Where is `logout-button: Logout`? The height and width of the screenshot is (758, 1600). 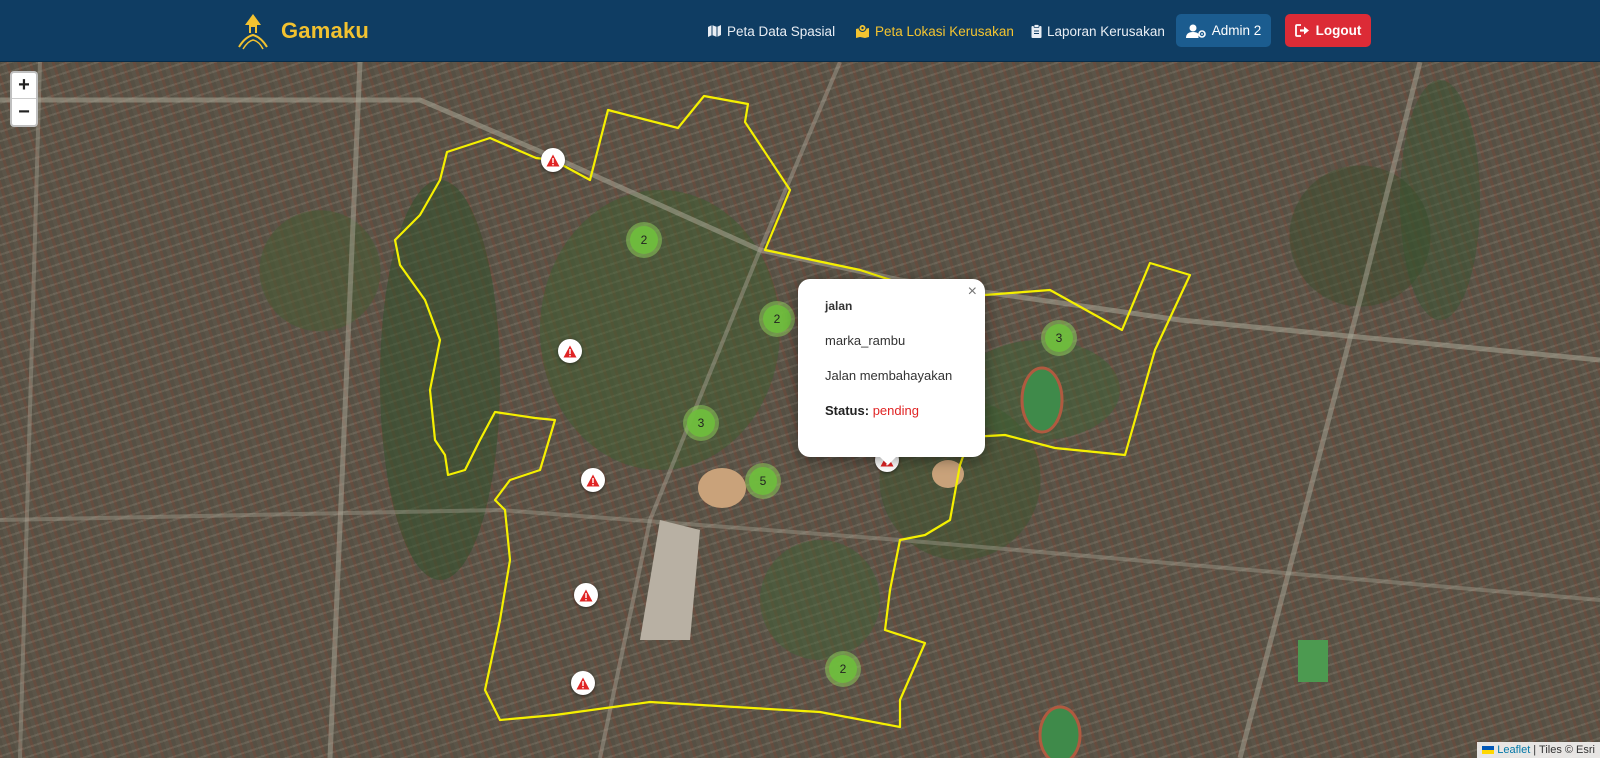
logout-button: Logout is located at coordinates (1328, 30).